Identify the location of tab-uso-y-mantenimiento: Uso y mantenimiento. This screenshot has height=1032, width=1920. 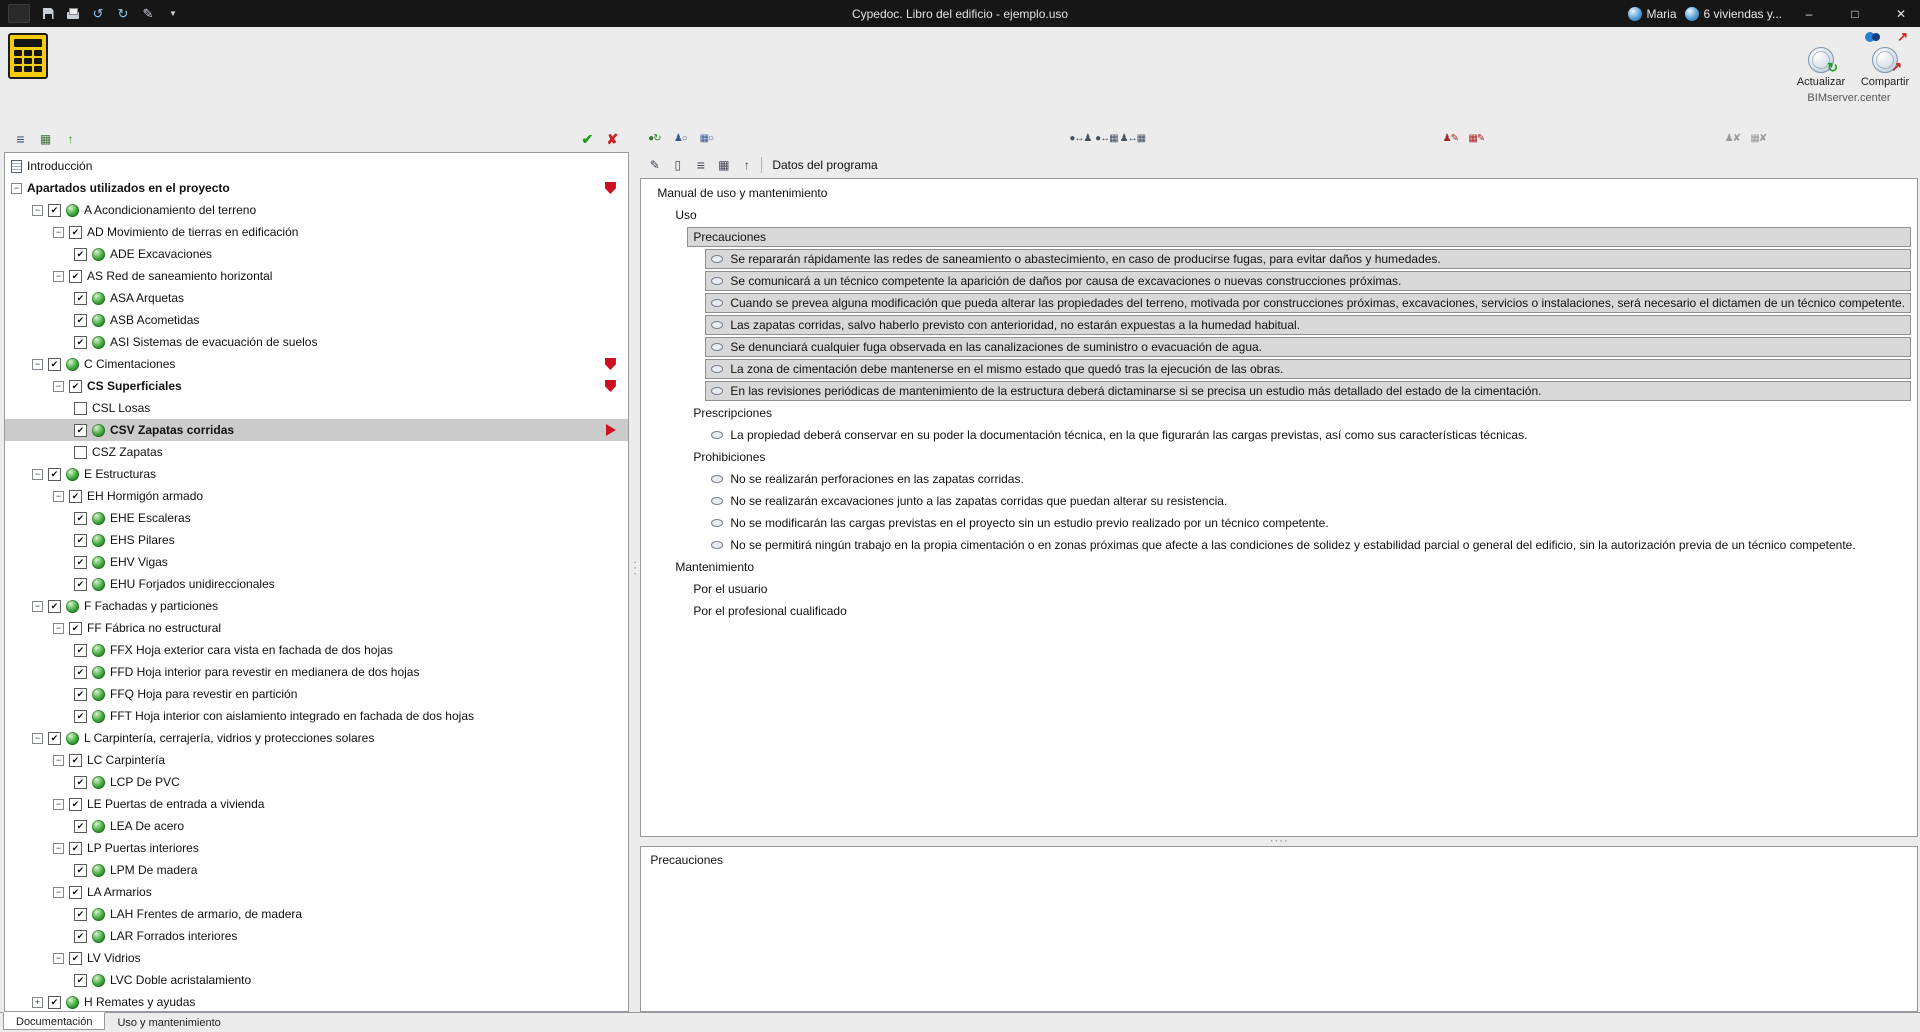
(168, 1022).